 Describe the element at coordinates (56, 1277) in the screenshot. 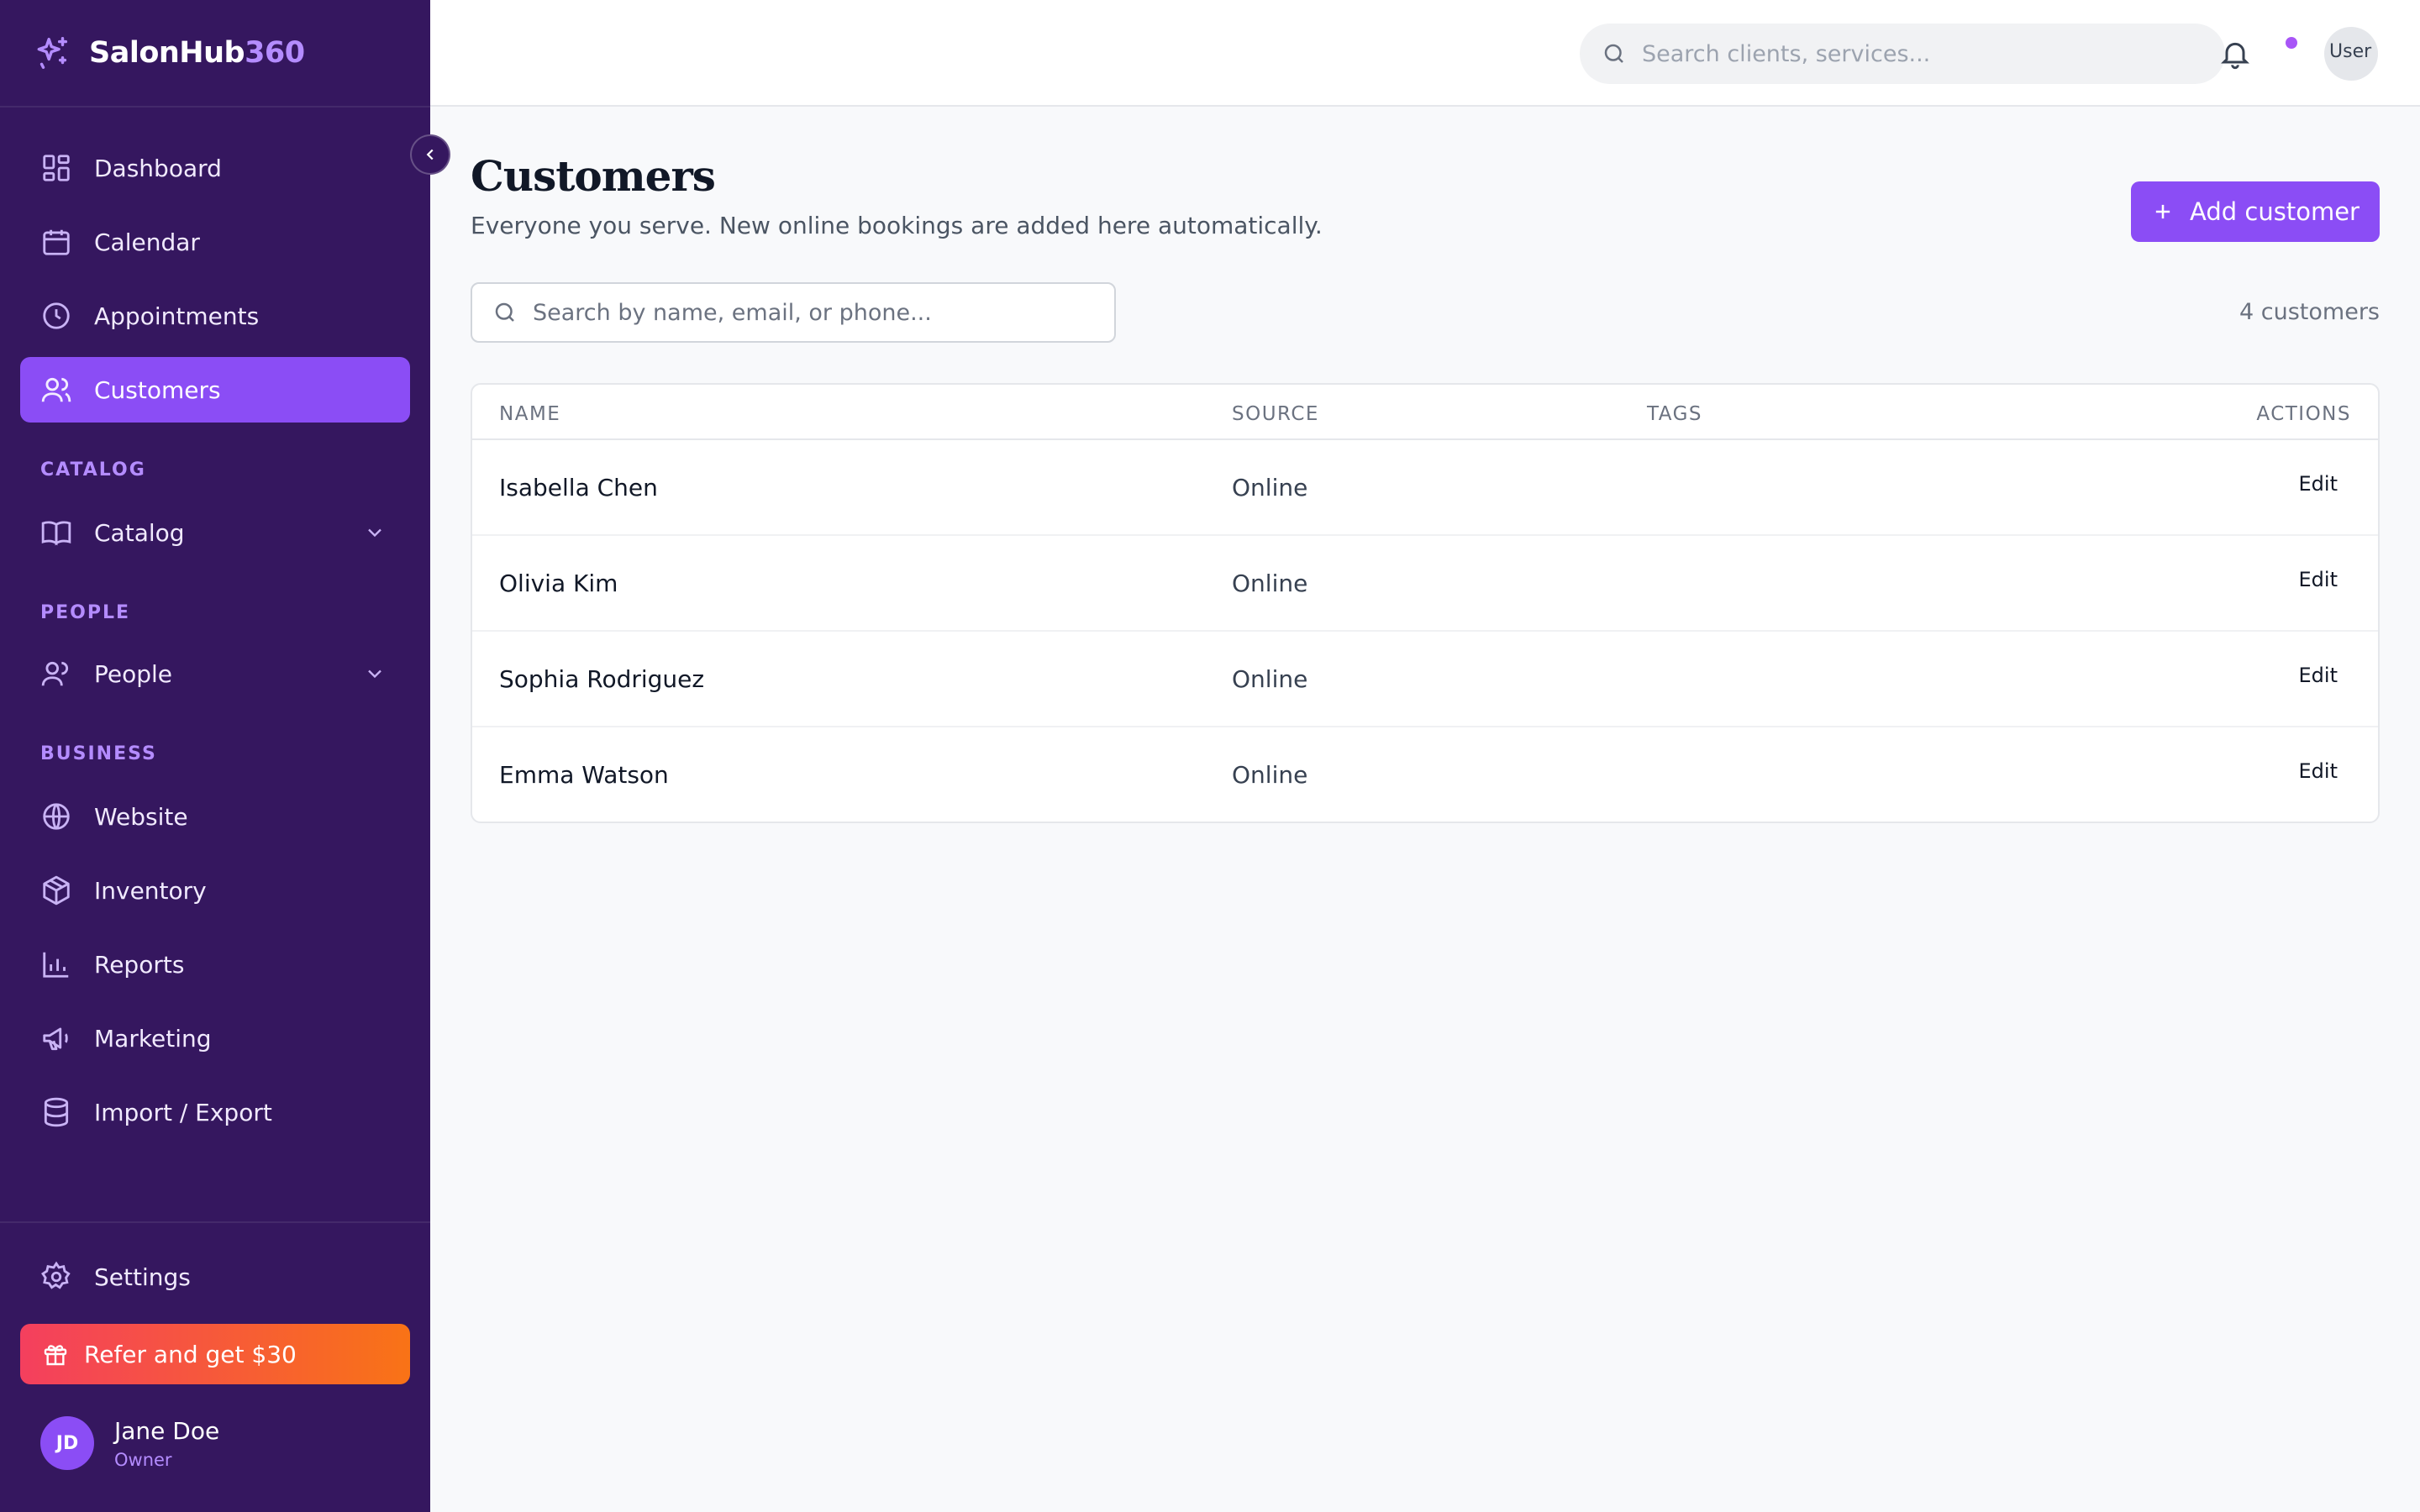

I see `gear-icon` at that location.